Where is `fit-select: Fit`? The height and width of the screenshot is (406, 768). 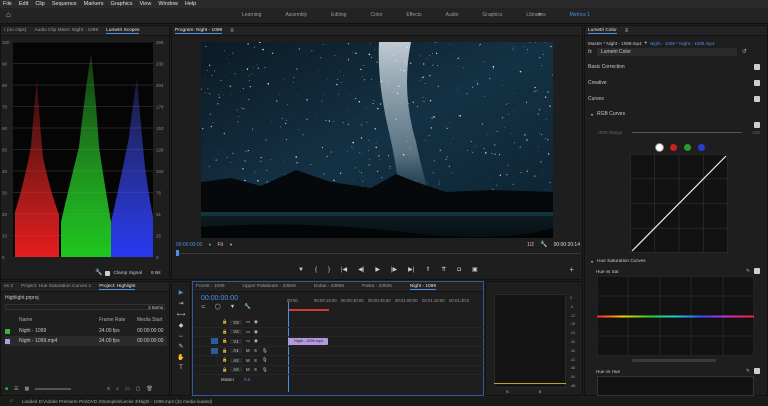 fit-select: Fit is located at coordinates (220, 245).